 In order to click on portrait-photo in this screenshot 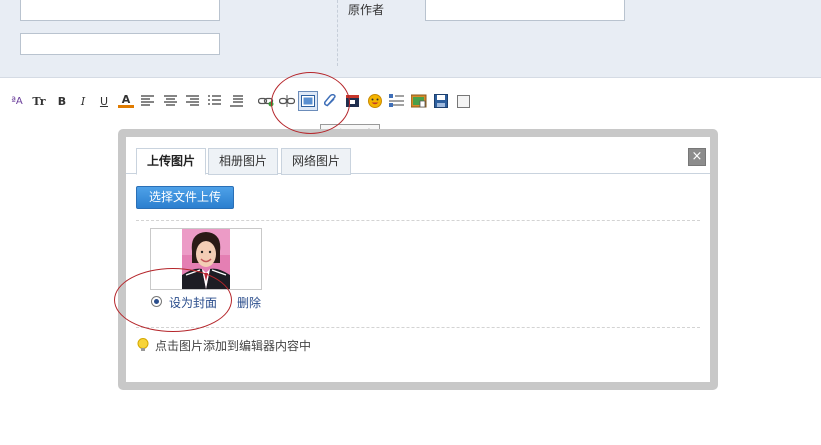, I will do `click(206, 259)`.